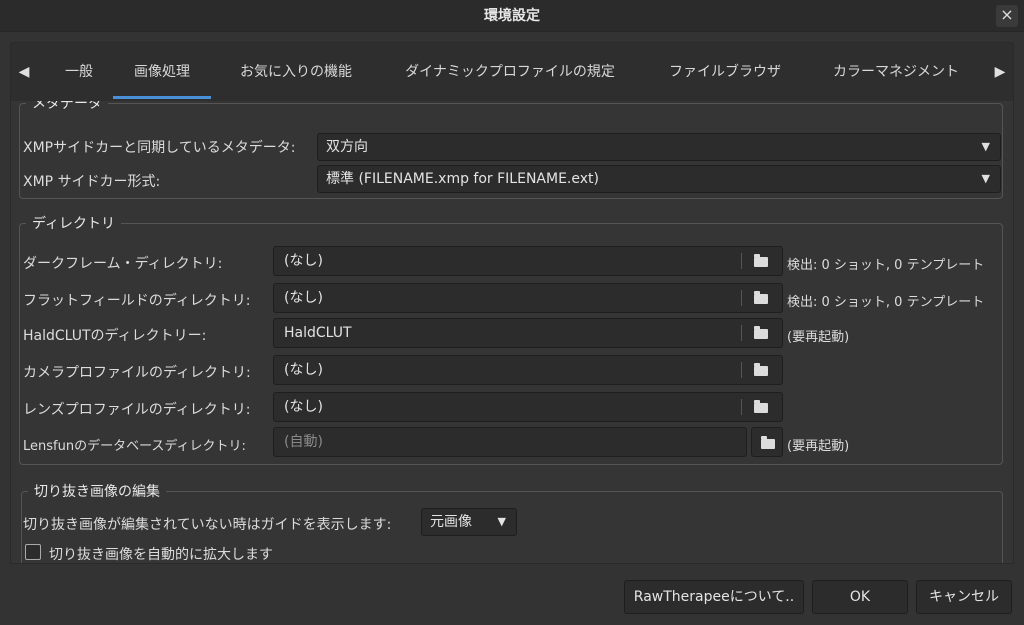 Image resolution: width=1024 pixels, height=625 pixels. I want to click on xmp-format-label: XMP サイドカー形式:, so click(92, 182).